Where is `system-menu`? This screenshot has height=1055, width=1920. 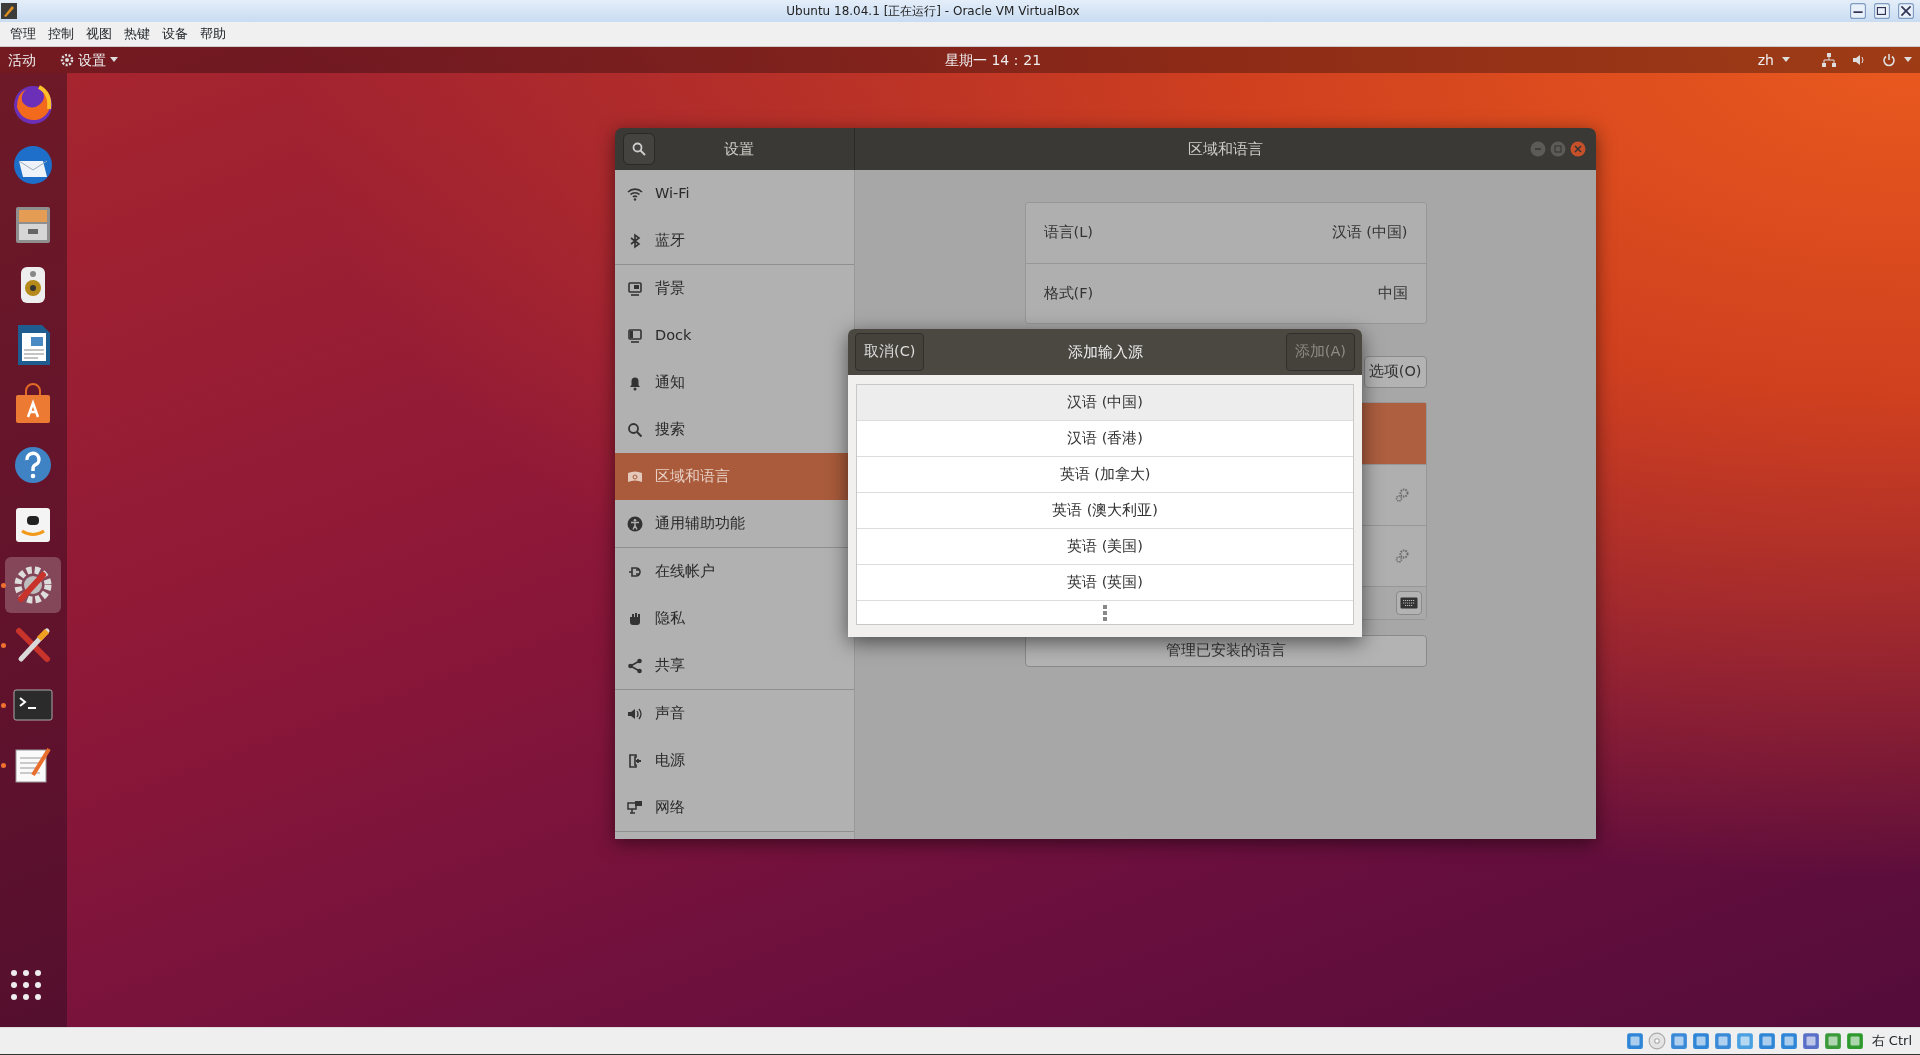 system-menu is located at coordinates (1897, 60).